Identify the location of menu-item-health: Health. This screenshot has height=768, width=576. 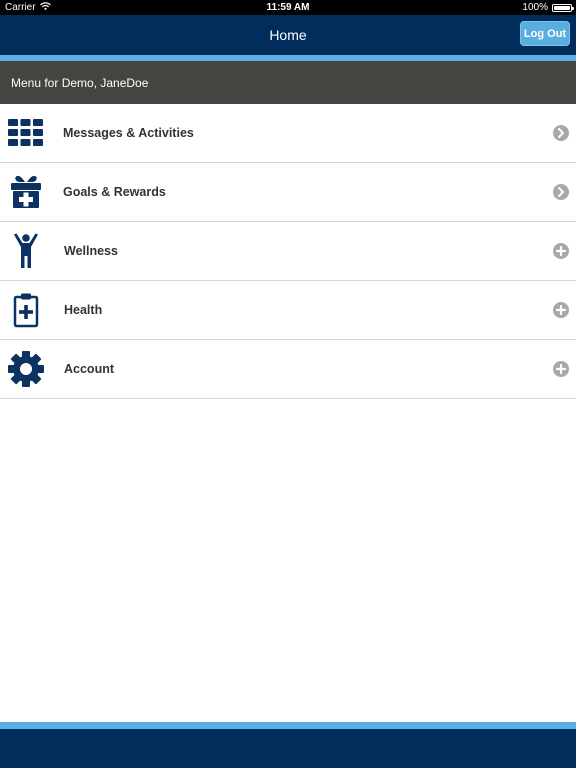
(288, 310).